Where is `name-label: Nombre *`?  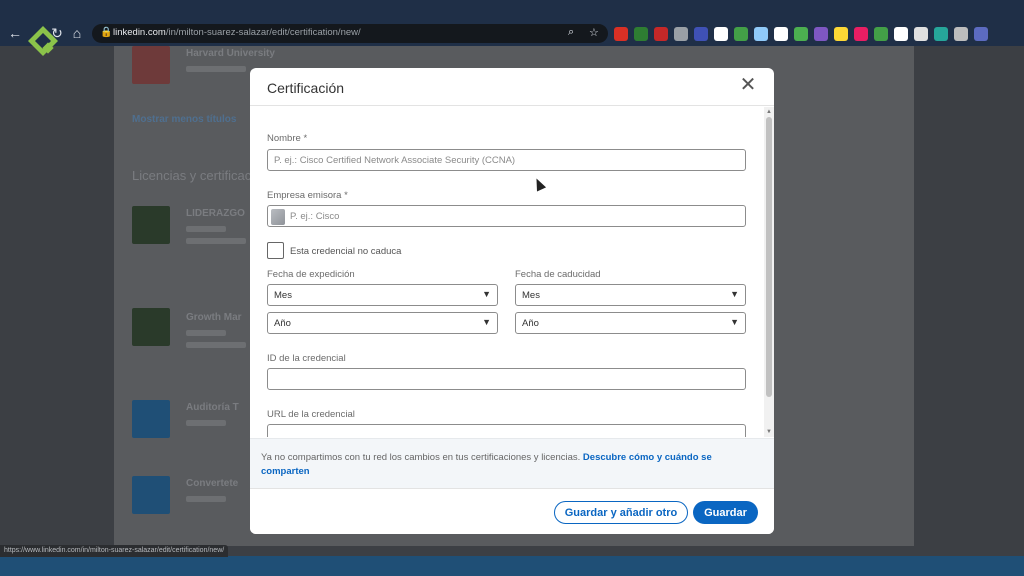 name-label: Nombre * is located at coordinates (287, 138).